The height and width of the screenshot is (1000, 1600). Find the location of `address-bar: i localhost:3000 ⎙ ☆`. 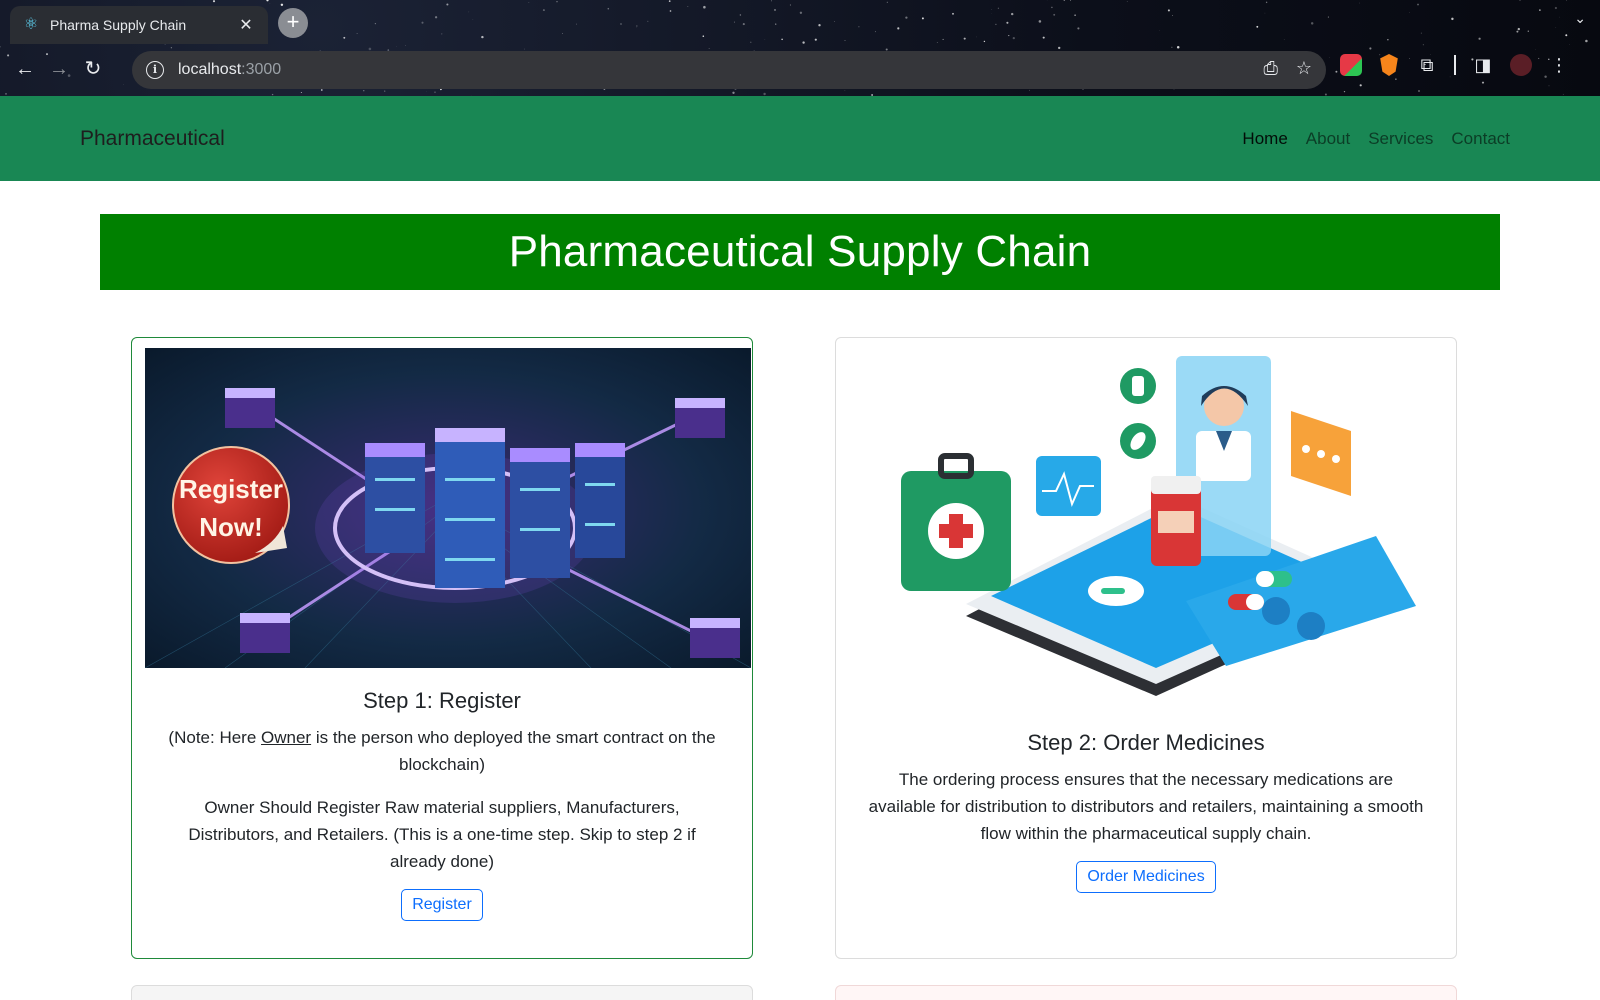

address-bar: i localhost:3000 ⎙ ☆ is located at coordinates (729, 70).